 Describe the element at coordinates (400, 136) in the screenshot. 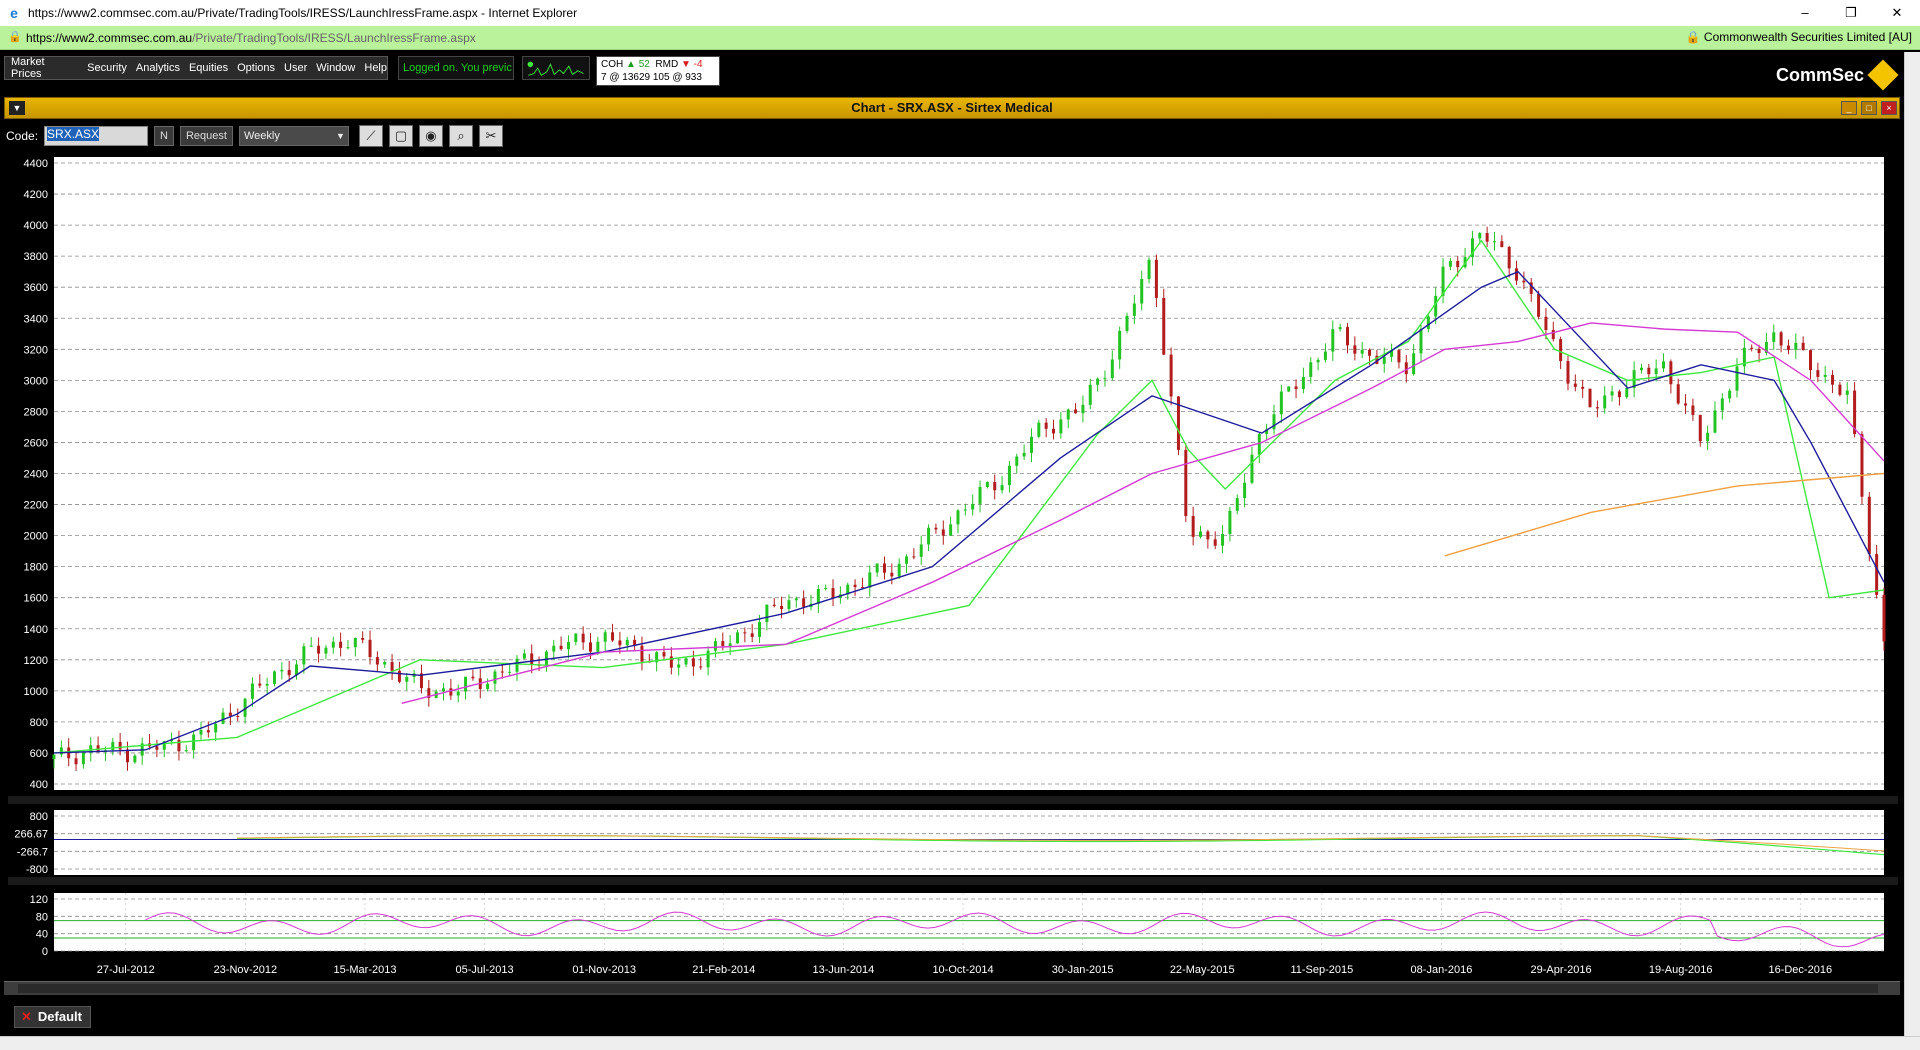

I see `page-icon: ▢` at that location.